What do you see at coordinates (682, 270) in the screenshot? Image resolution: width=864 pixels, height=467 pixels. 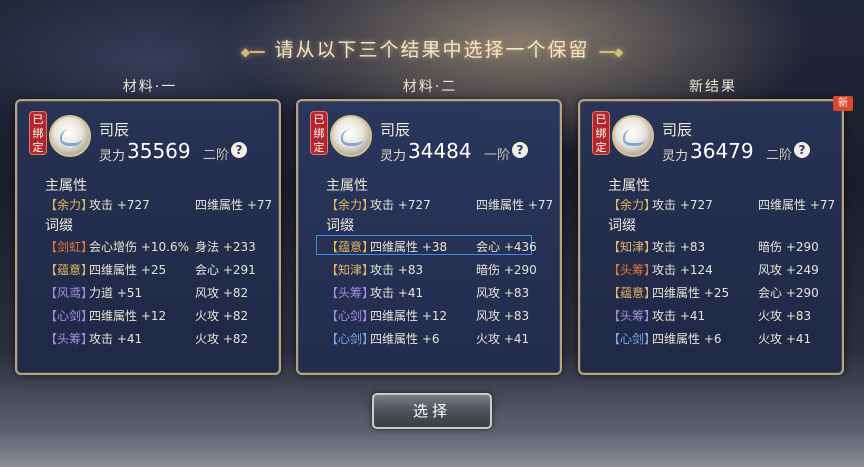 I see `attr-value-1: 攻击 +124` at bounding box center [682, 270].